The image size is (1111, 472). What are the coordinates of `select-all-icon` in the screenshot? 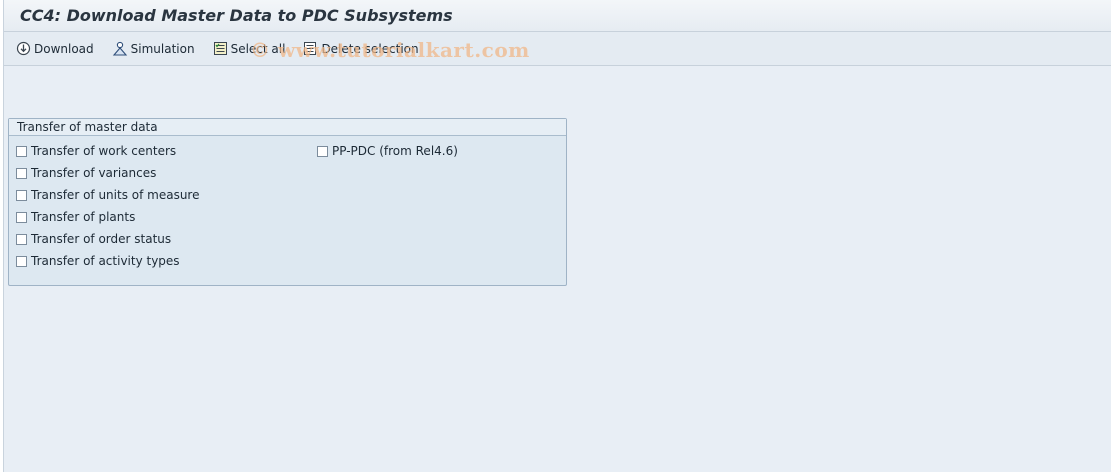 It's located at (220, 48).